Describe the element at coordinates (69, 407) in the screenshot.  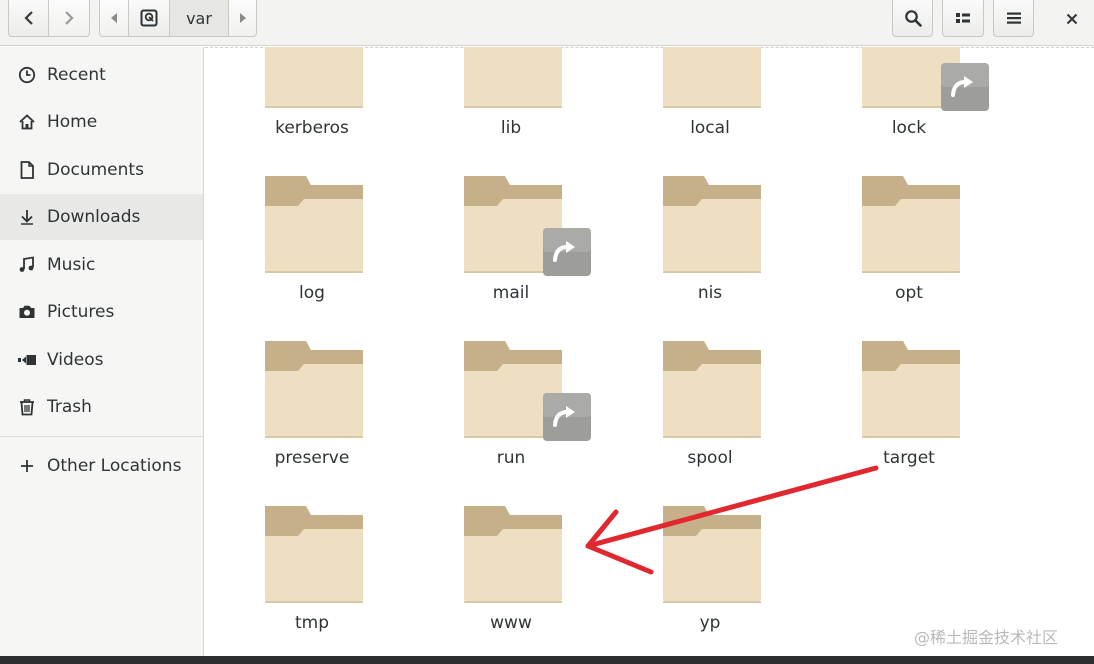
I see `sidebar-item-label: Trash` at that location.